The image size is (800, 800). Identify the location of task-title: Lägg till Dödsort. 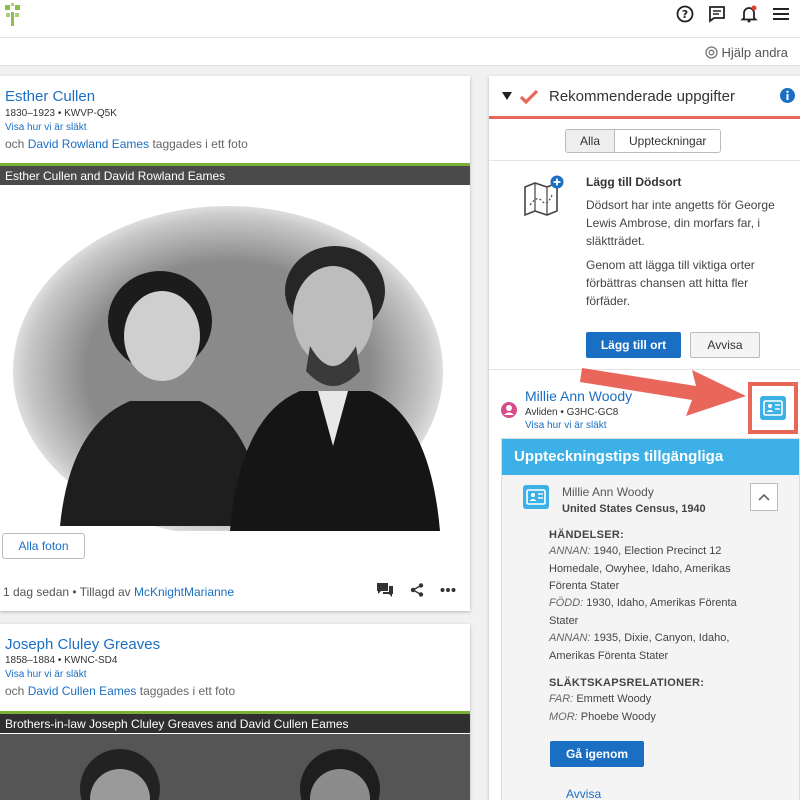
(634, 182).